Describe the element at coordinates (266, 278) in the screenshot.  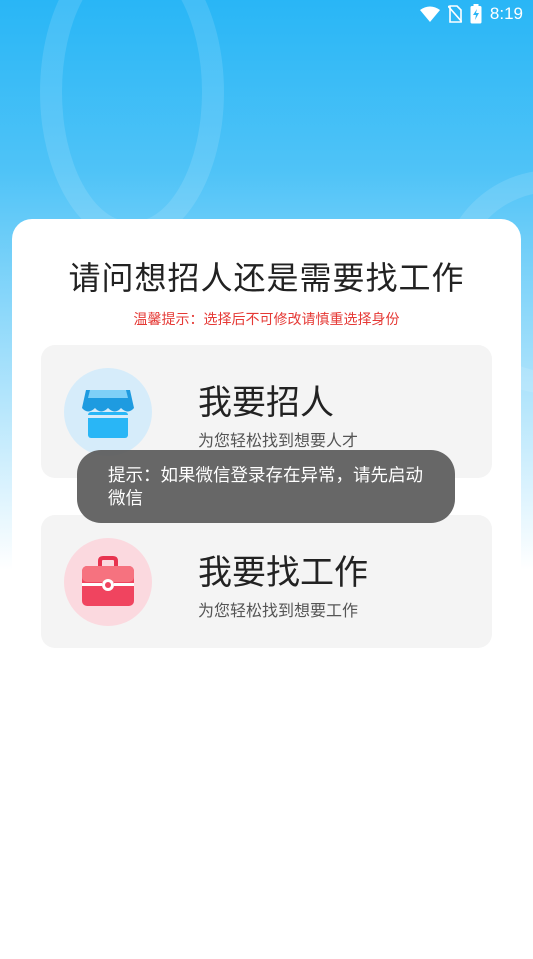
I see `page-title: 请问想招人还是需要找工作` at that location.